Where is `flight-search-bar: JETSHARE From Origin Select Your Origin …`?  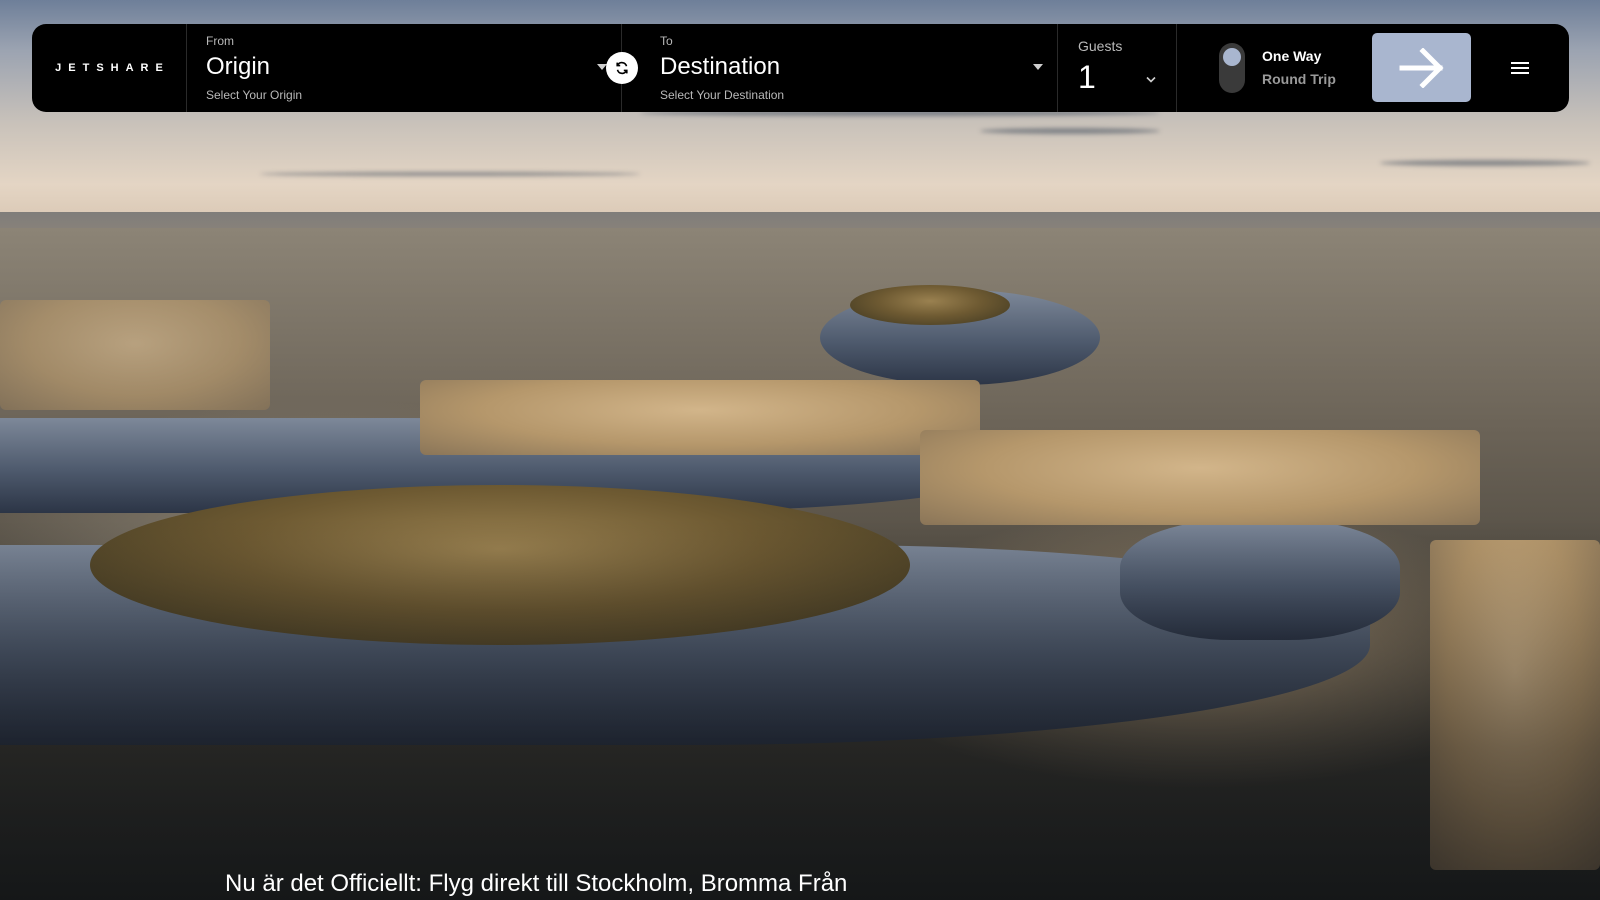 flight-search-bar: JETSHARE From Origin Select Your Origin … is located at coordinates (800, 68).